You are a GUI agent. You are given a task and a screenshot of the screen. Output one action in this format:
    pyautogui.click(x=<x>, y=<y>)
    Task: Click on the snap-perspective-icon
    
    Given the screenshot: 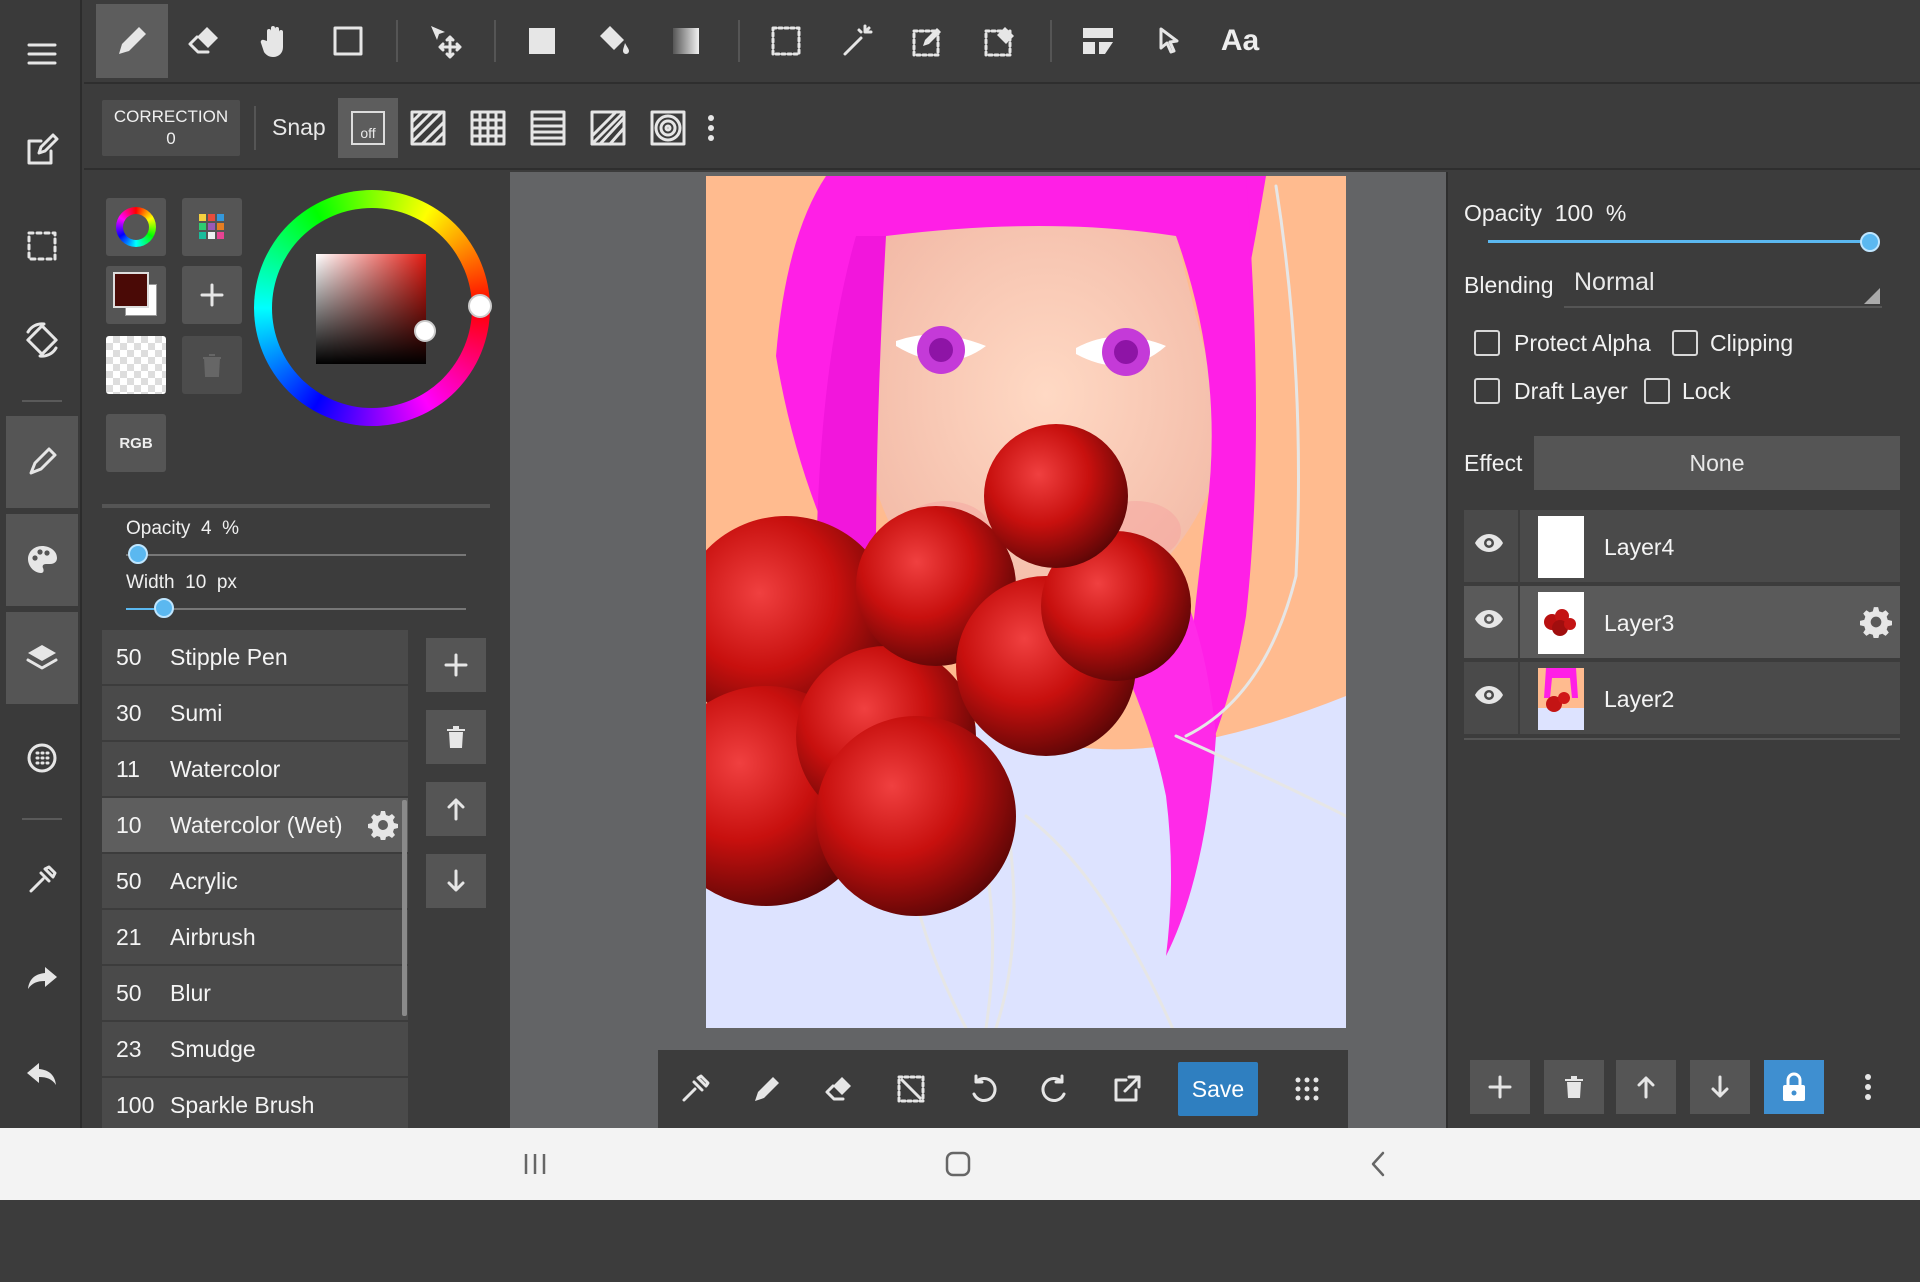 What is the action you would take?
    pyautogui.click(x=608, y=128)
    